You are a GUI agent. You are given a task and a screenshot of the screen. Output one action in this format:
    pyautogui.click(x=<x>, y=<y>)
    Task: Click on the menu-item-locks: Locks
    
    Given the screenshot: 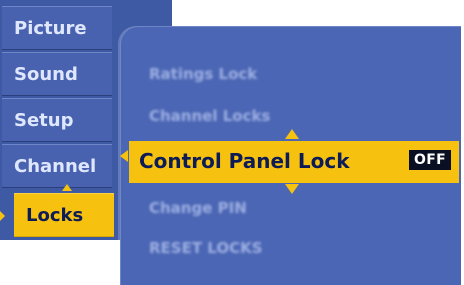 What is the action you would take?
    pyautogui.click(x=64, y=215)
    